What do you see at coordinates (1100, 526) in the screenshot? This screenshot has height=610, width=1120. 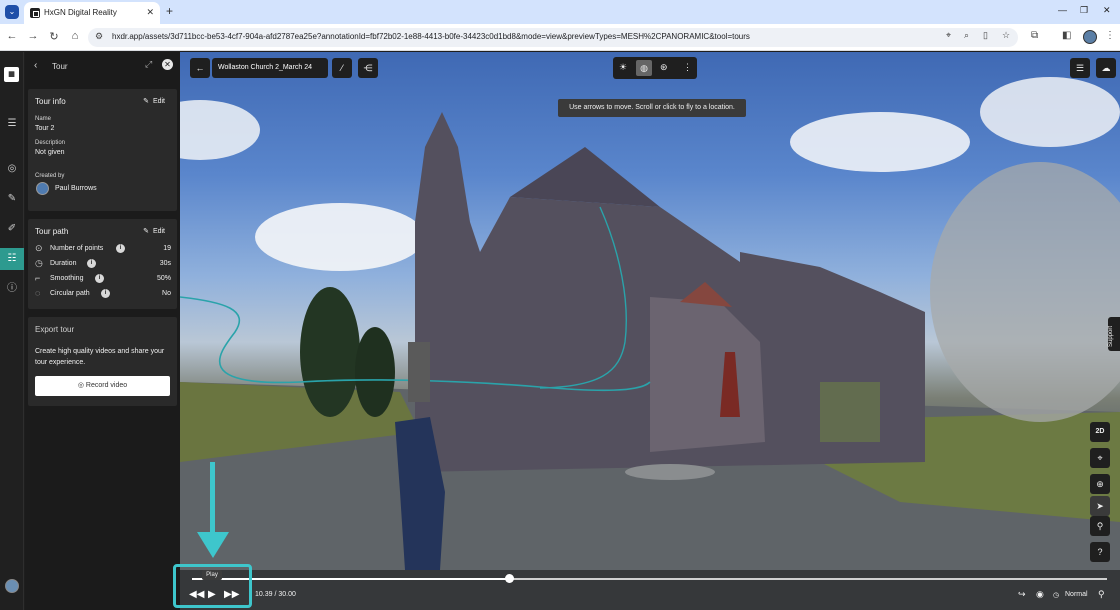 I see `walk-mode-icon: ⚲` at bounding box center [1100, 526].